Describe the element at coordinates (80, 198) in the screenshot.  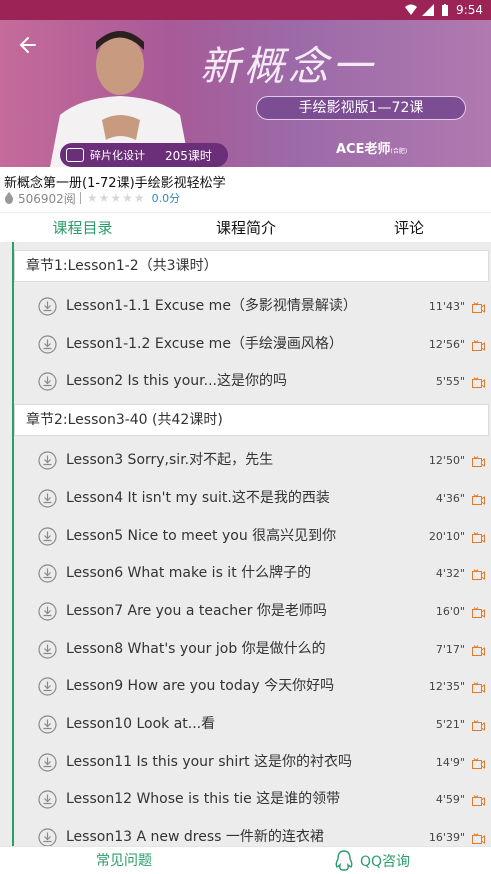
I see `meta-divider` at that location.